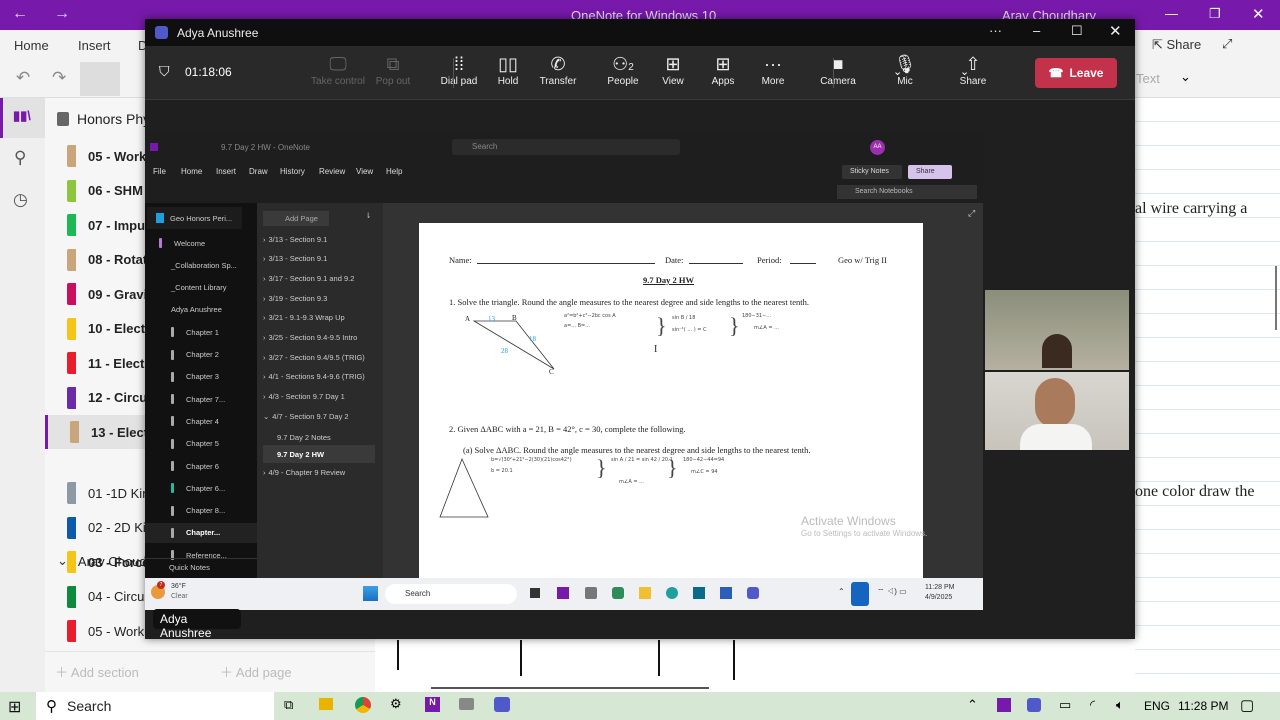  What do you see at coordinates (296, 218) in the screenshot?
I see `add-page-button: Add Page` at bounding box center [296, 218].